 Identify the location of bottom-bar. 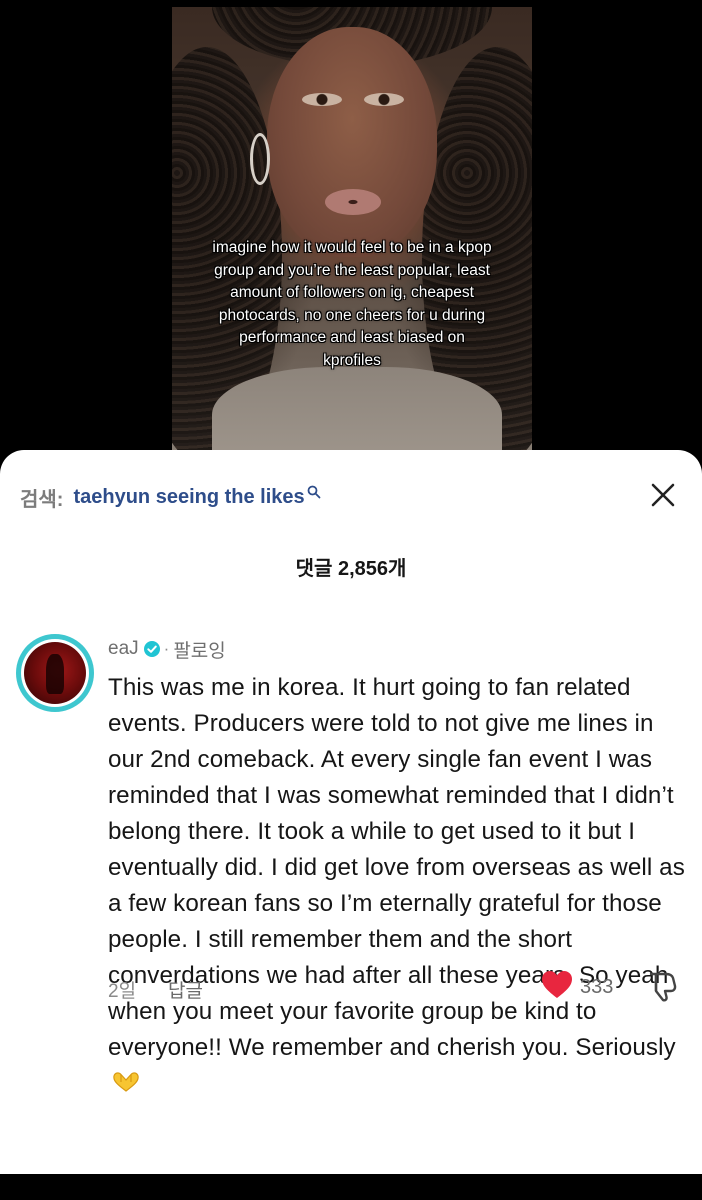
(351, 1187).